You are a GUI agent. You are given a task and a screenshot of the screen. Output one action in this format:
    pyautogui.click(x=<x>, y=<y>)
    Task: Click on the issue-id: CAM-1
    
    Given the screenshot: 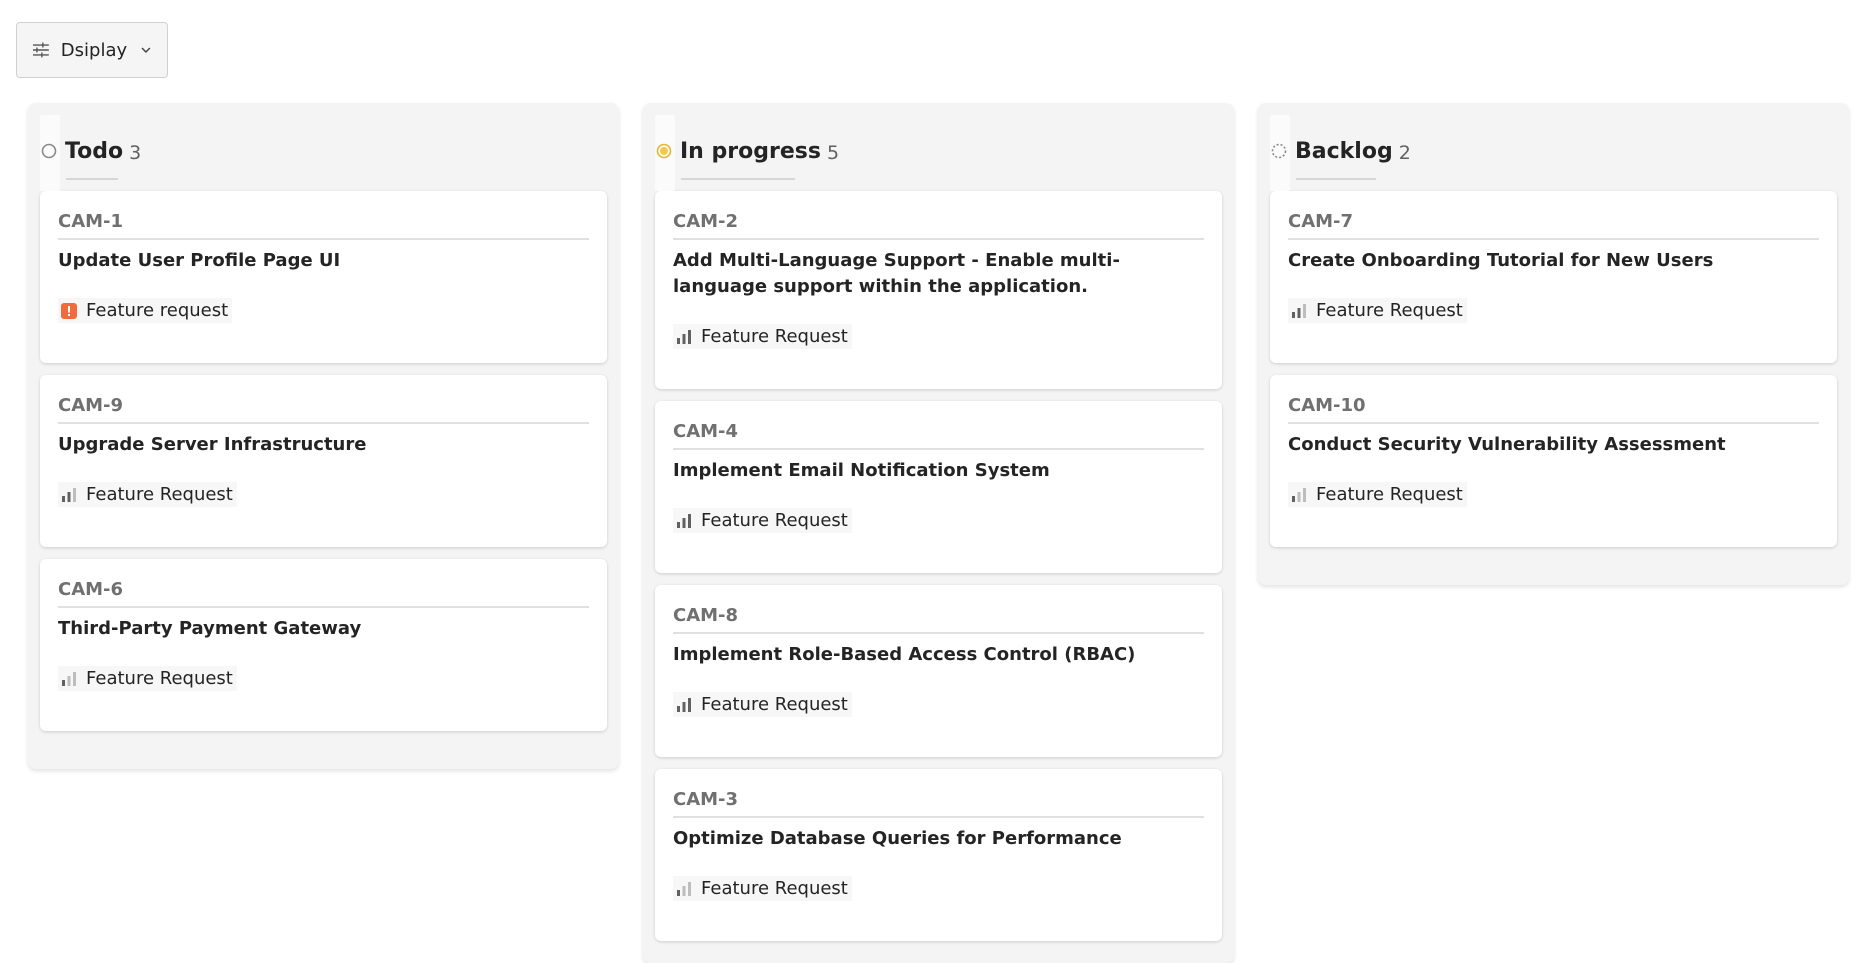 What is the action you would take?
    pyautogui.click(x=323, y=225)
    